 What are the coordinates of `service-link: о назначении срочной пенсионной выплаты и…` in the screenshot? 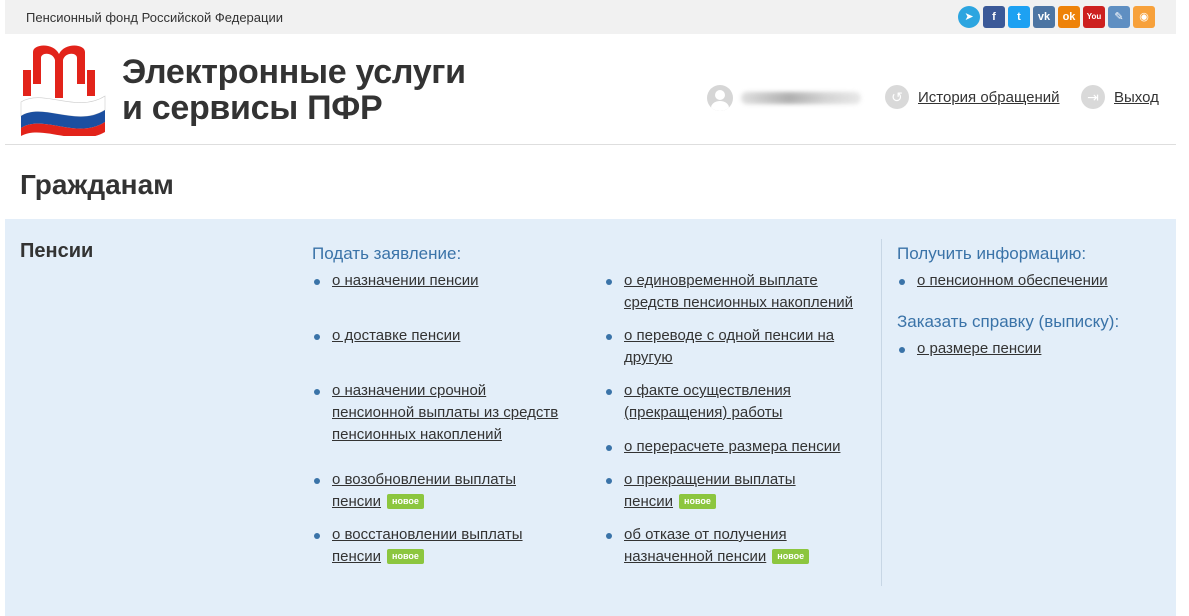 It's located at (445, 412).